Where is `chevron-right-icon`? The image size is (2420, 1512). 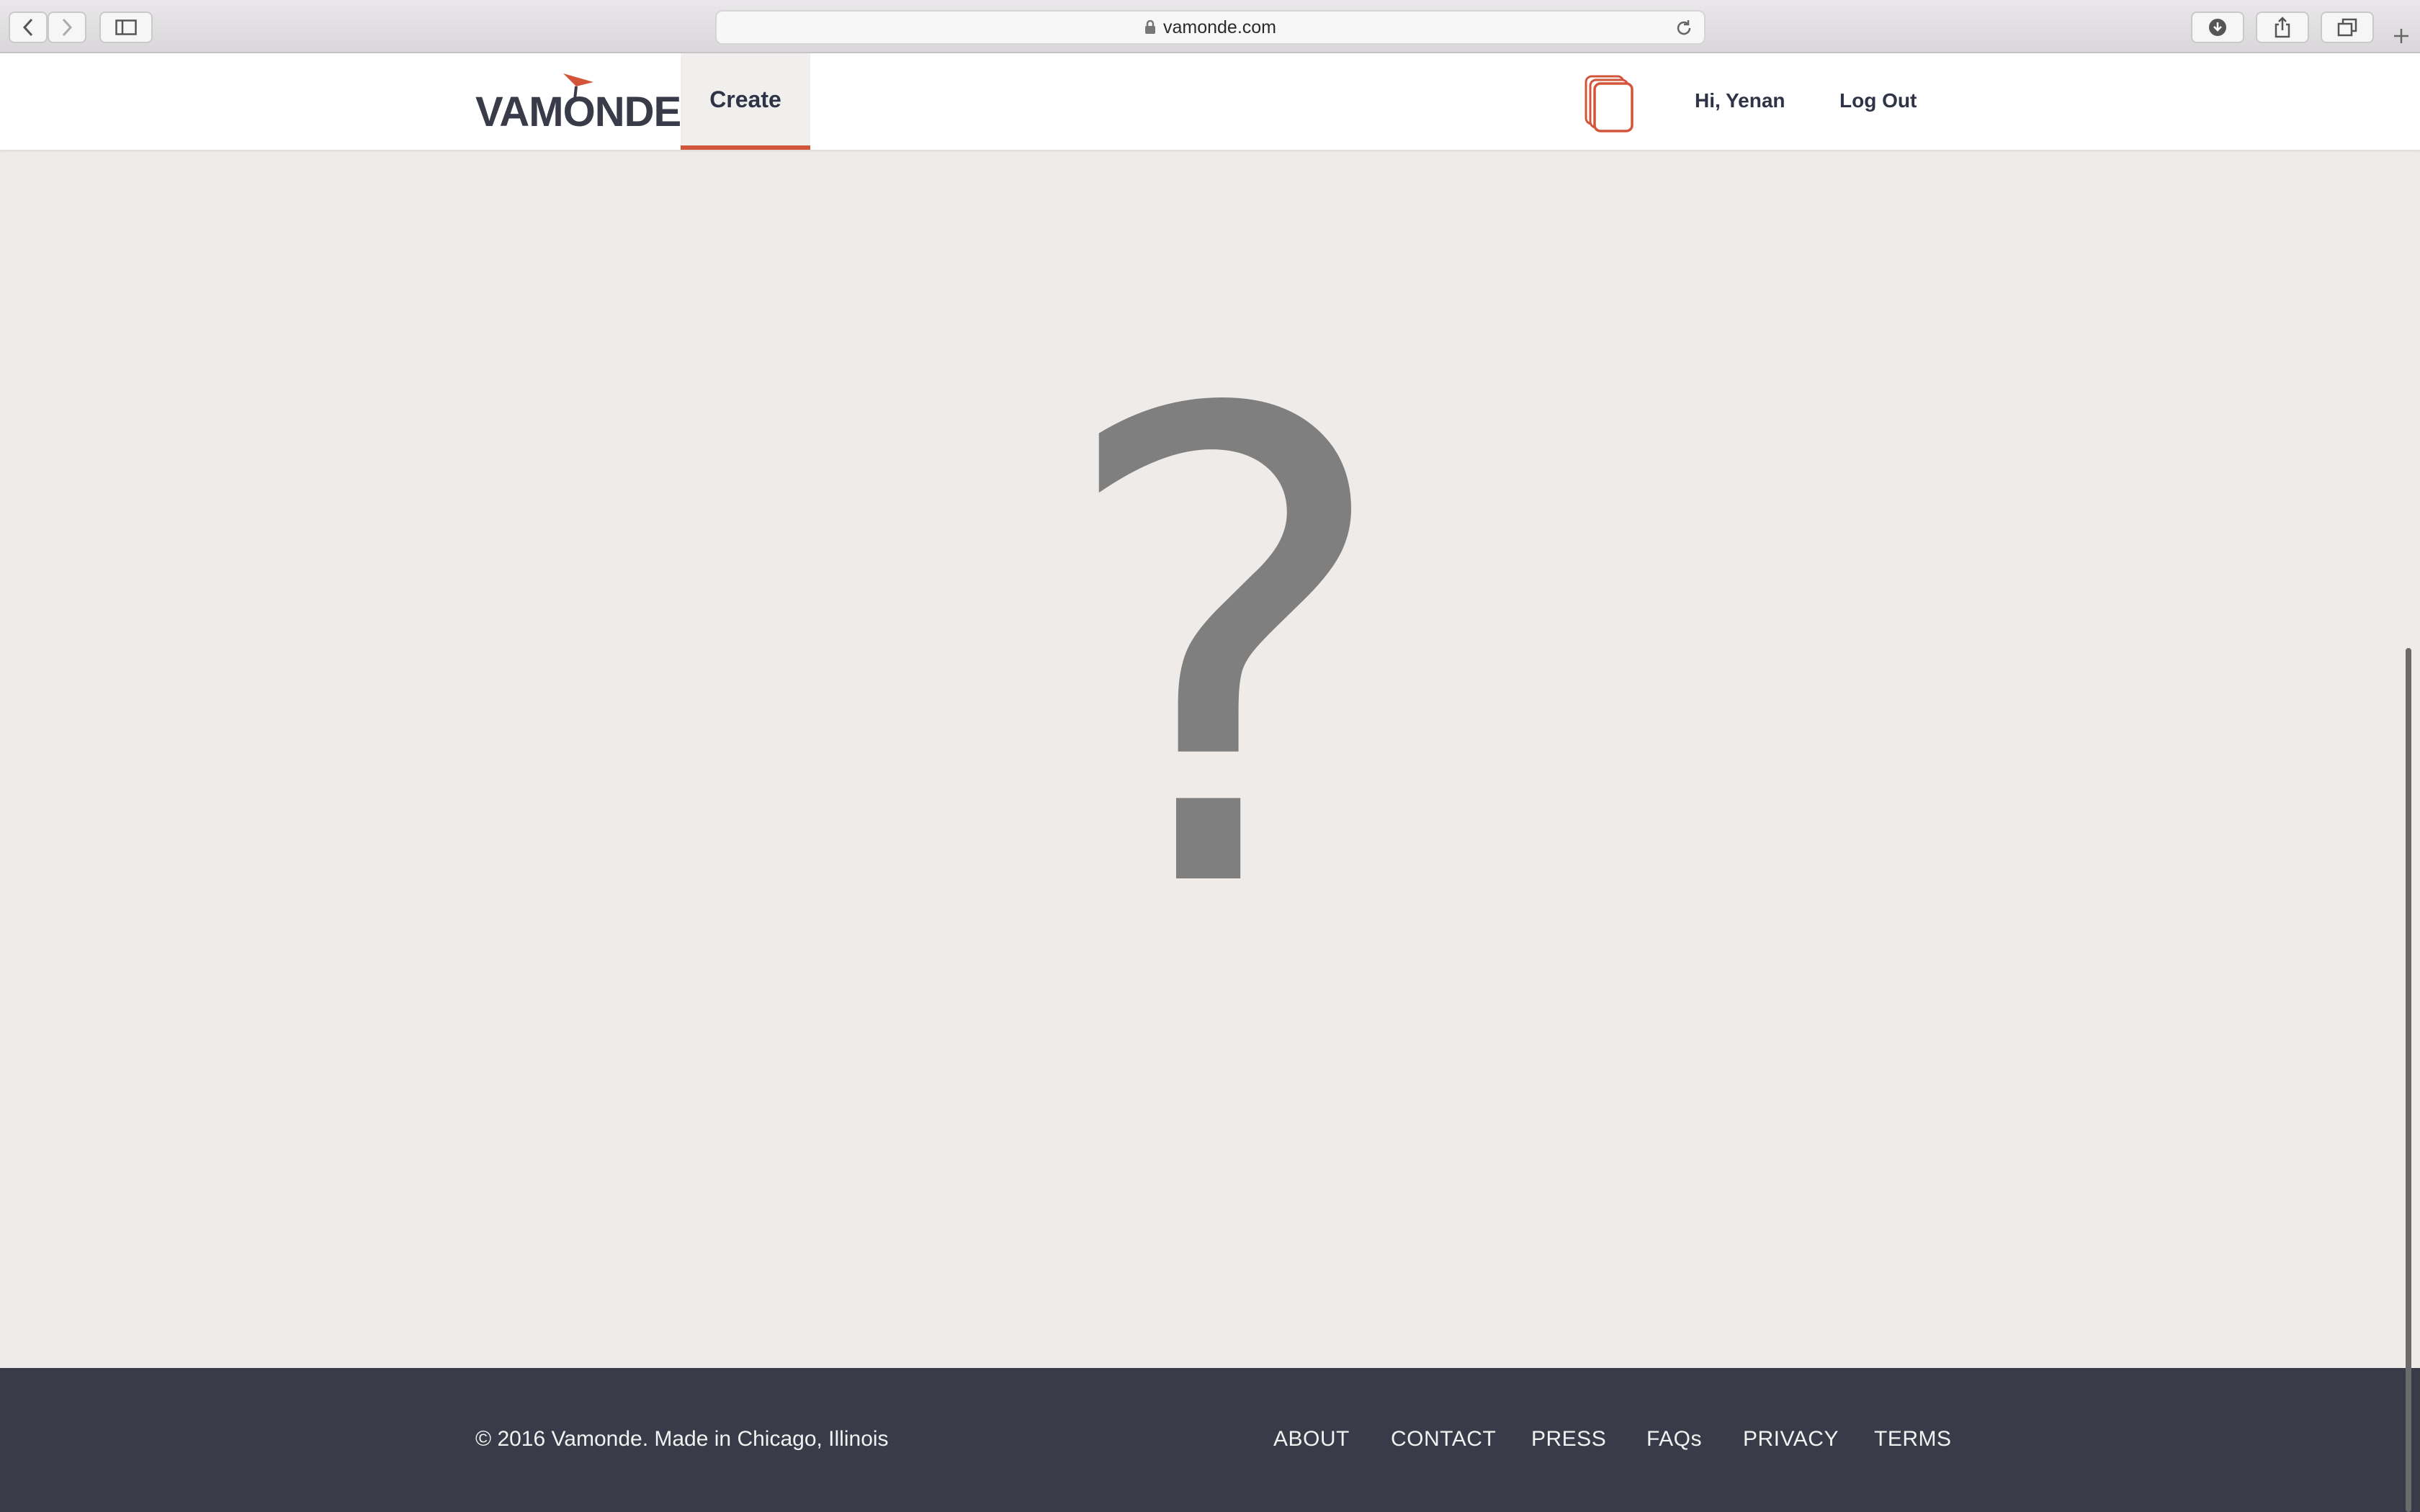 chevron-right-icon is located at coordinates (67, 27).